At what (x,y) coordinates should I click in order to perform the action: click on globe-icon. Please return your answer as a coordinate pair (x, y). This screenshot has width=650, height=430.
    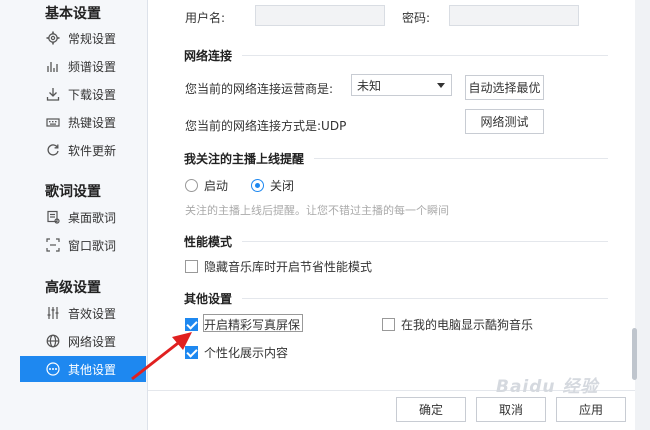
    Looking at the image, I should click on (53, 341).